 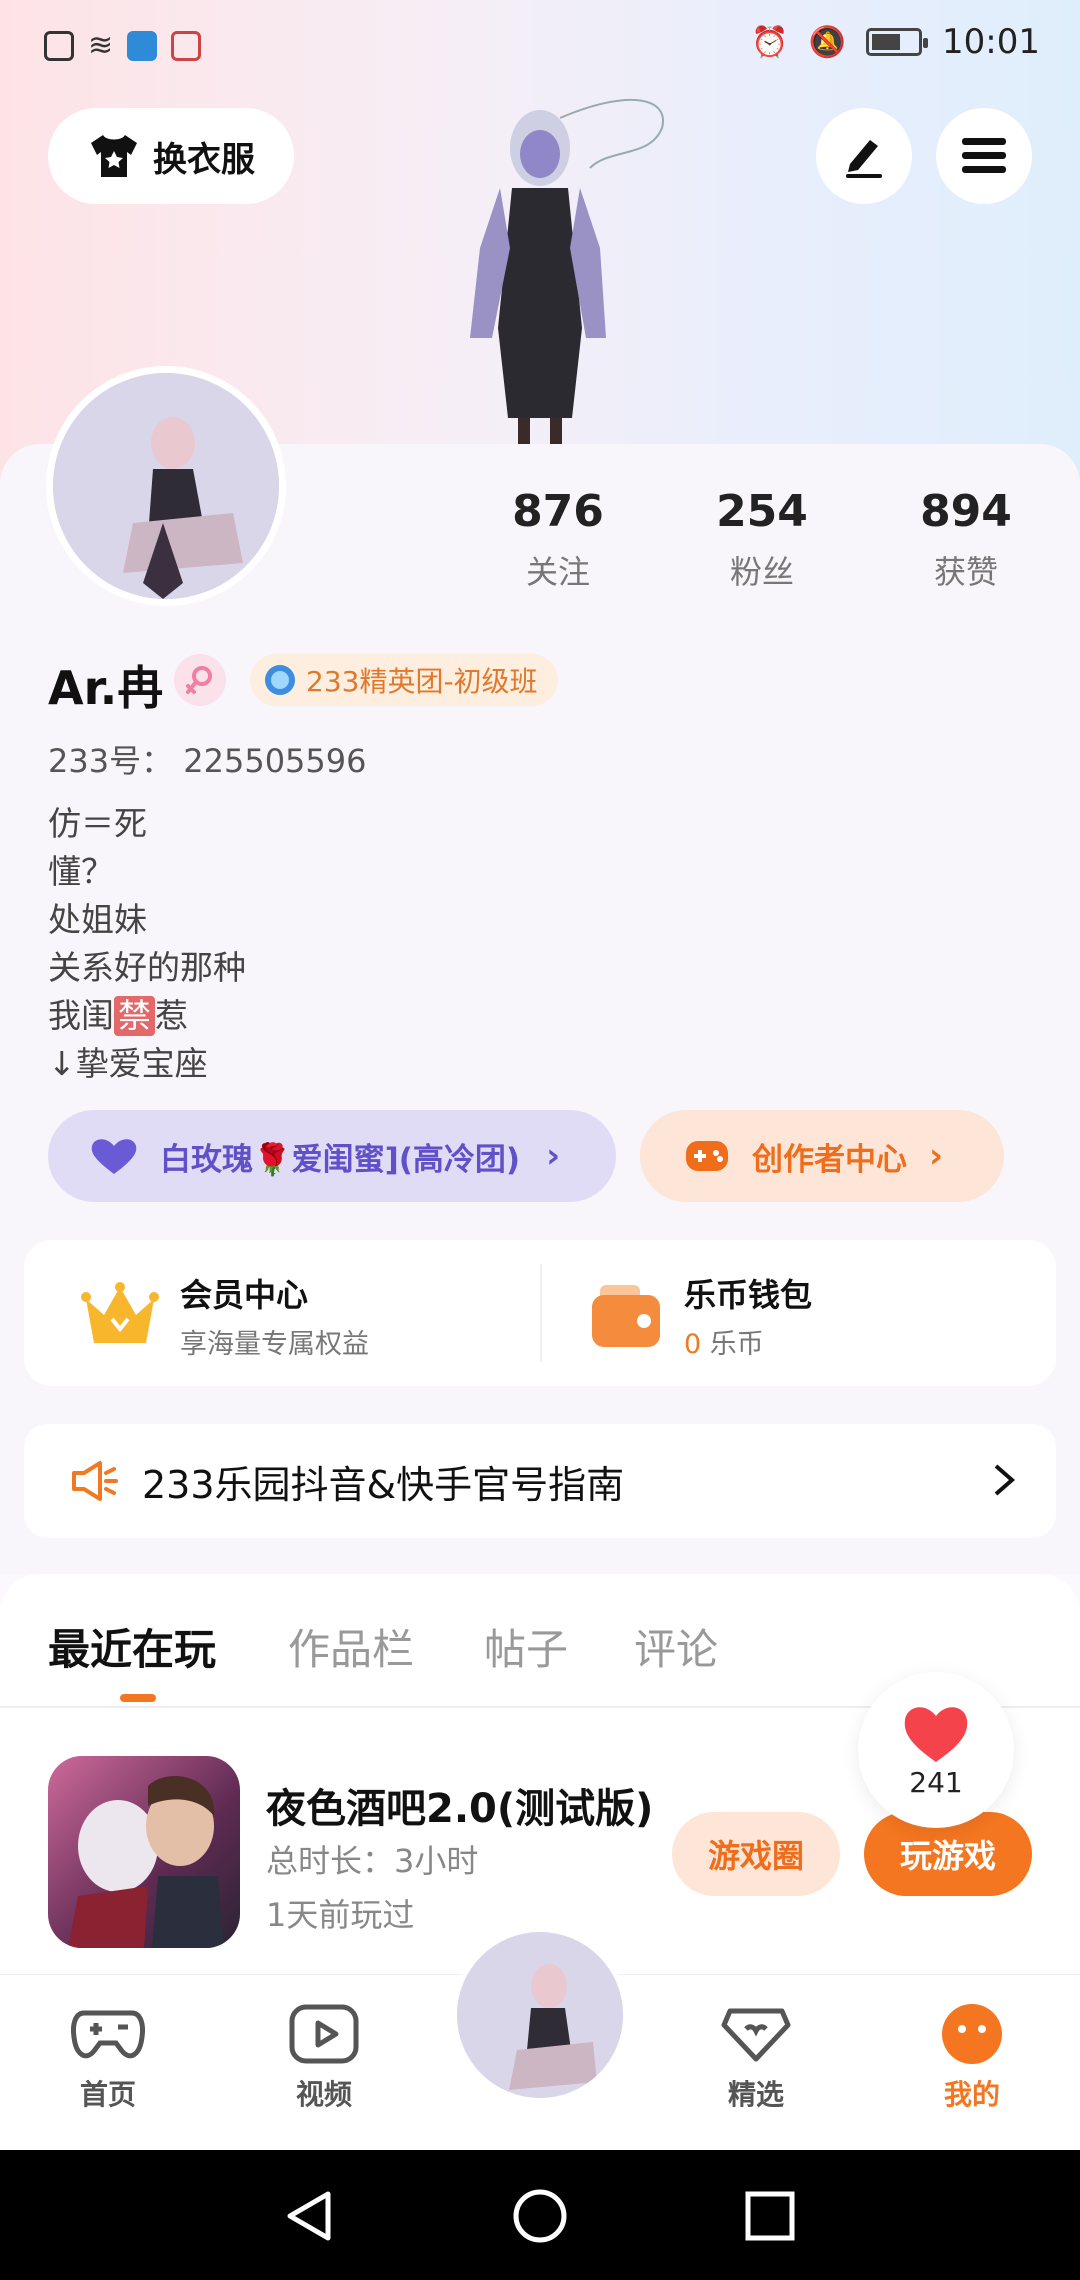 I want to click on stat-fans-count: 254, so click(x=762, y=511).